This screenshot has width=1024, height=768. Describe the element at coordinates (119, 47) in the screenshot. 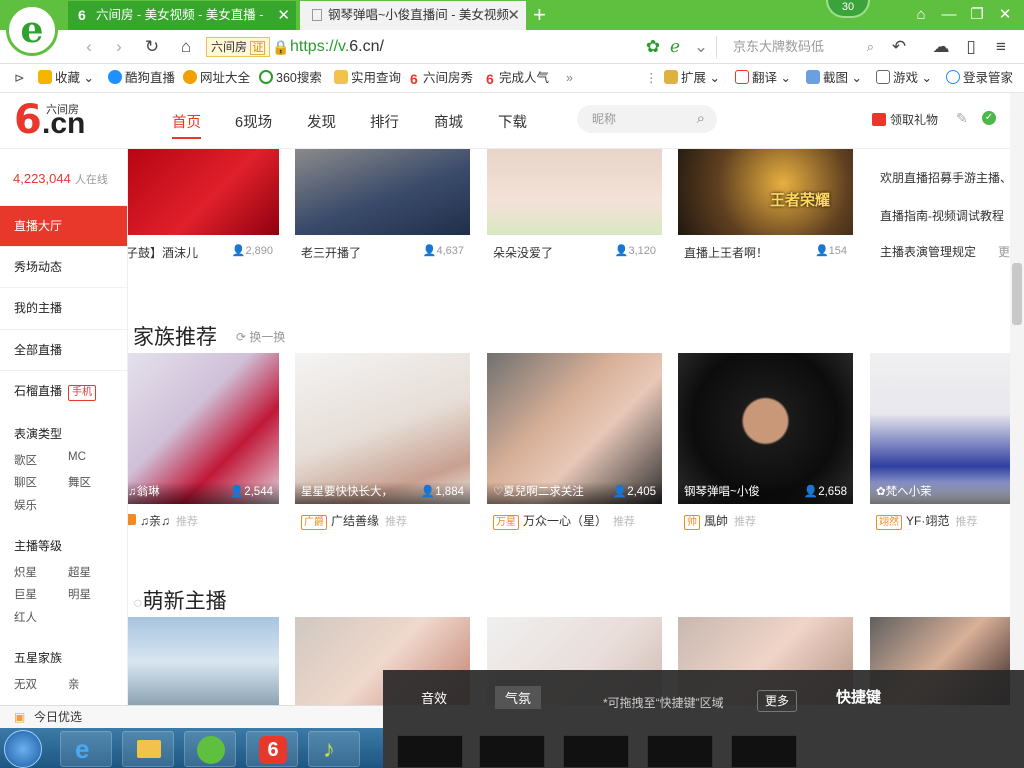

I see `forward-button: ›` at that location.